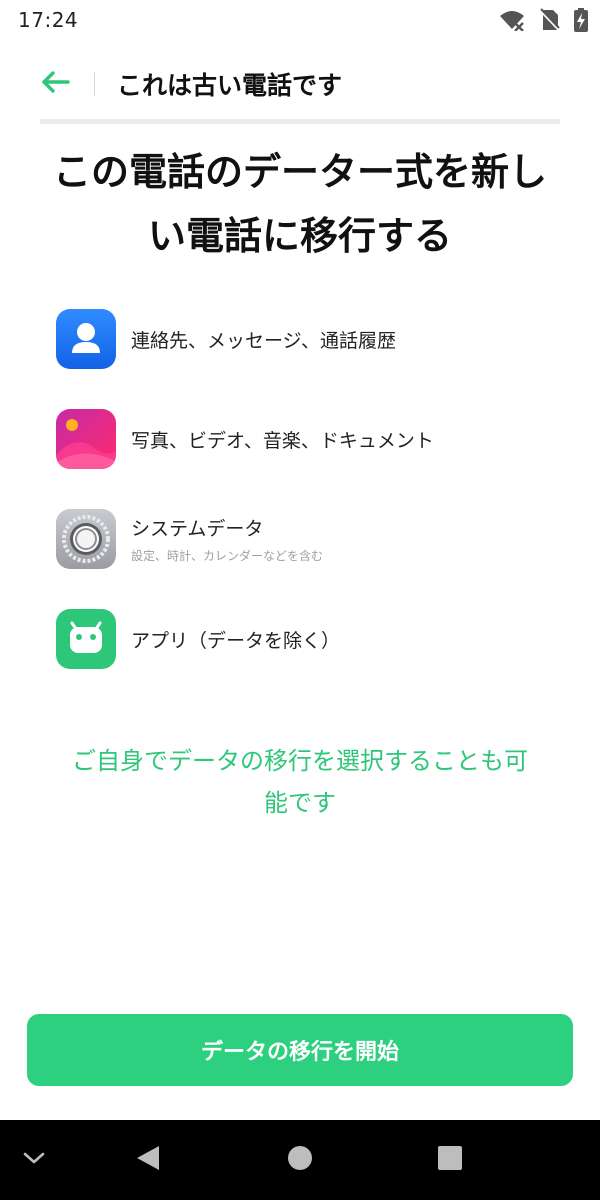 The width and height of the screenshot is (600, 1200). I want to click on select-data-manually-link: ご自身でデータの移行を選択することも可 能です, so click(300, 782).